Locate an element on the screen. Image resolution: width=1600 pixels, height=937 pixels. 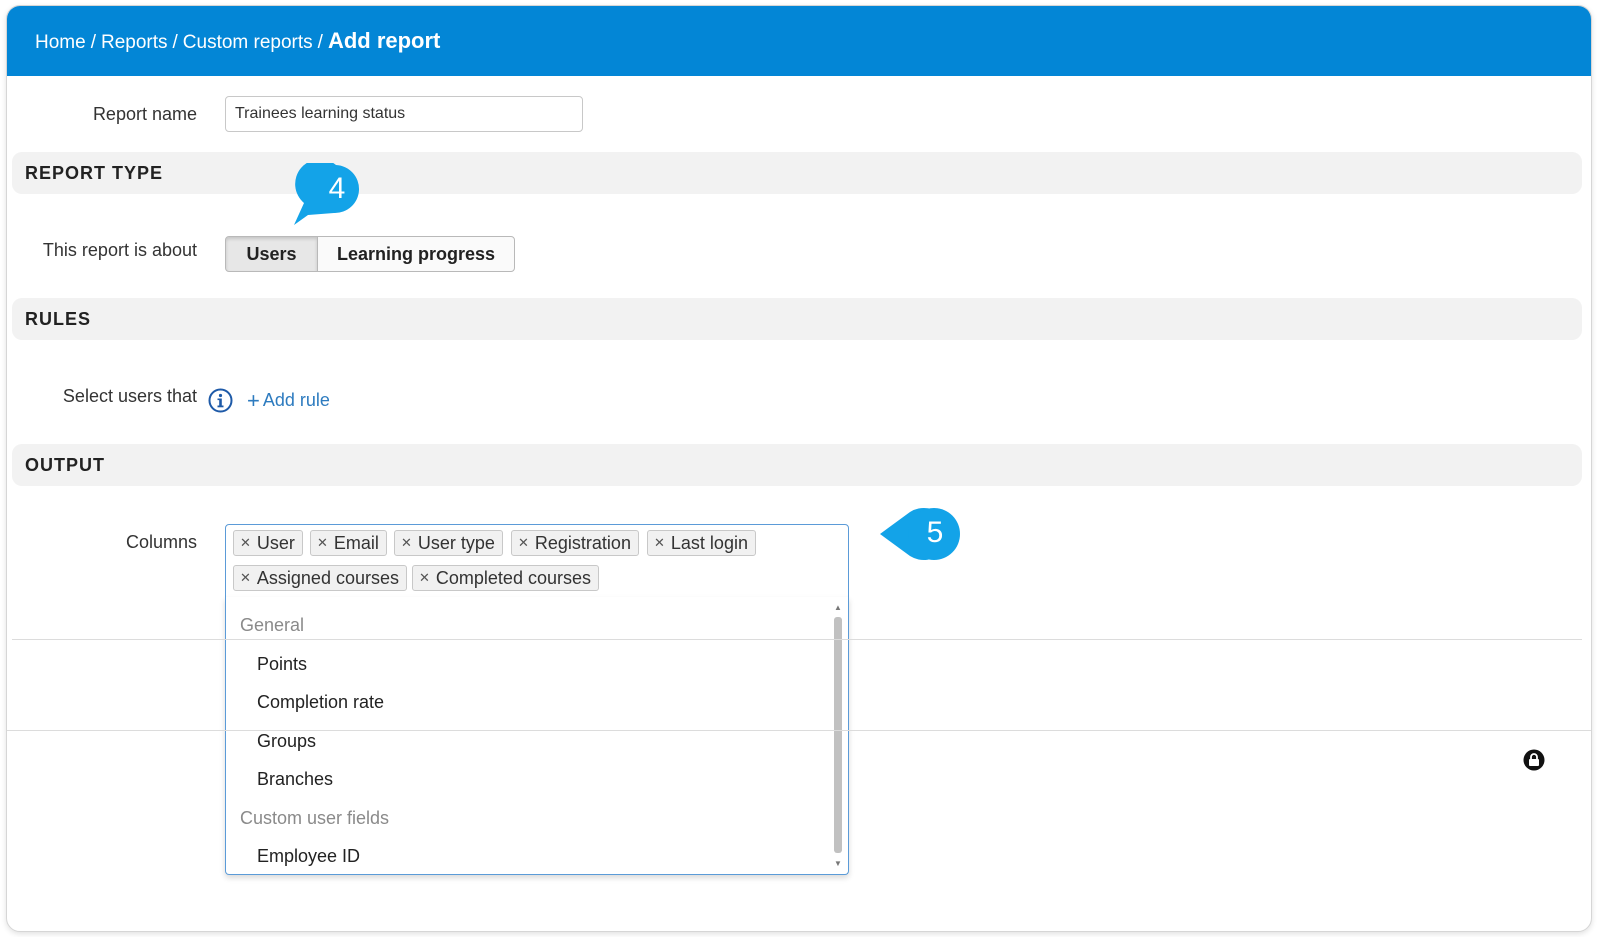
tag-label: User type is located at coordinates (456, 542).